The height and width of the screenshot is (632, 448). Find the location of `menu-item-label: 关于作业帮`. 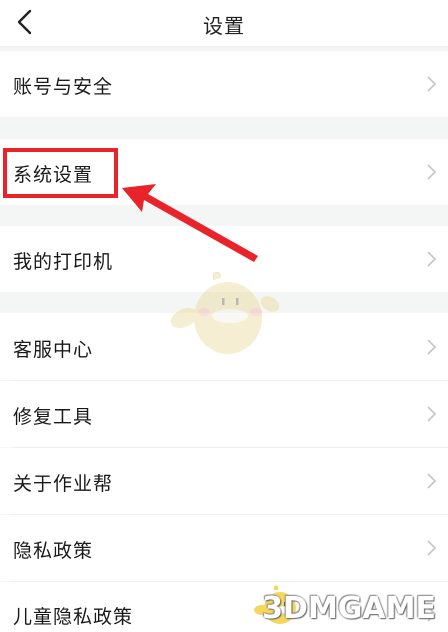

menu-item-label: 关于作业帮 is located at coordinates (63, 484).